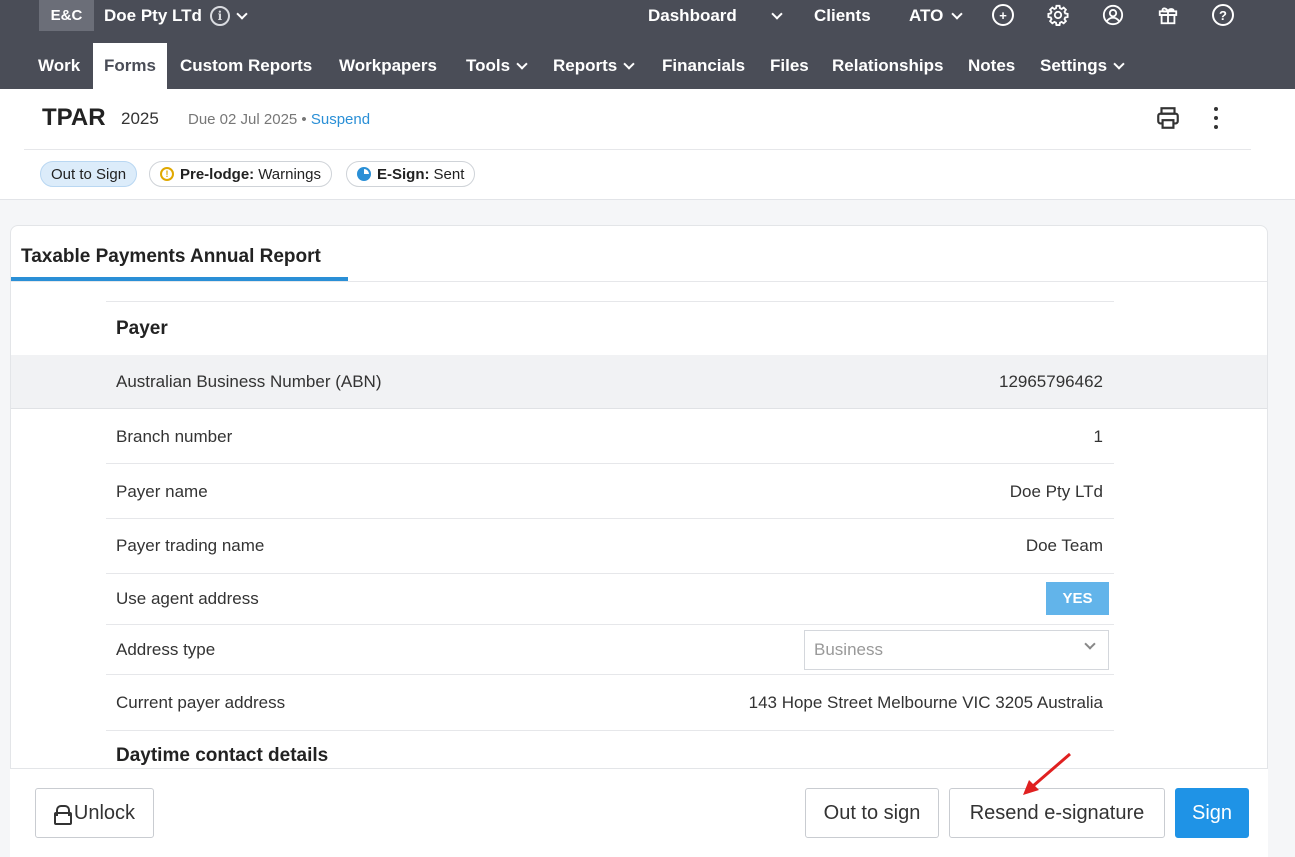 The height and width of the screenshot is (857, 1295). I want to click on tab-financials: Financials, so click(703, 66).